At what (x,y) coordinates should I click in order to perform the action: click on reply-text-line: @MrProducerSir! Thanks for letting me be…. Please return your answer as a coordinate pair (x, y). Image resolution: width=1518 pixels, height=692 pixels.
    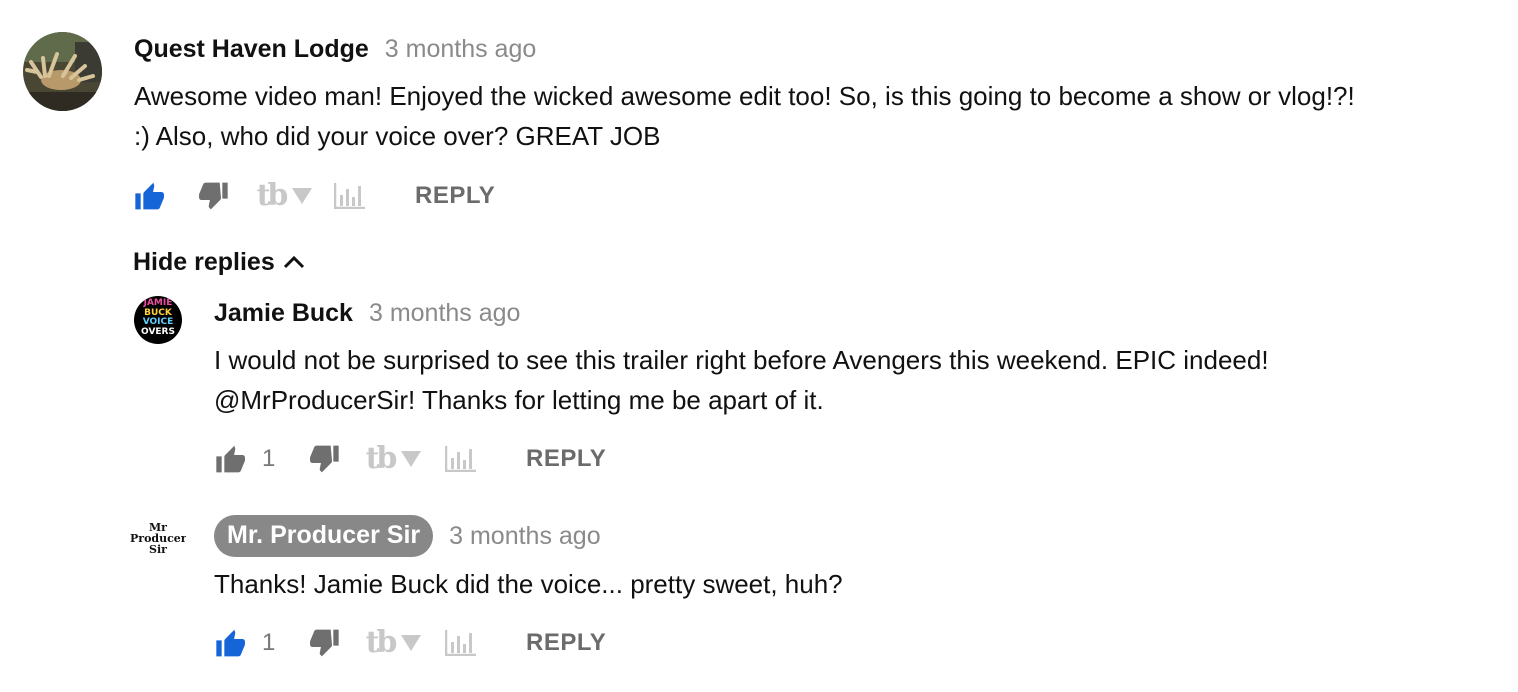
    Looking at the image, I should click on (519, 400).